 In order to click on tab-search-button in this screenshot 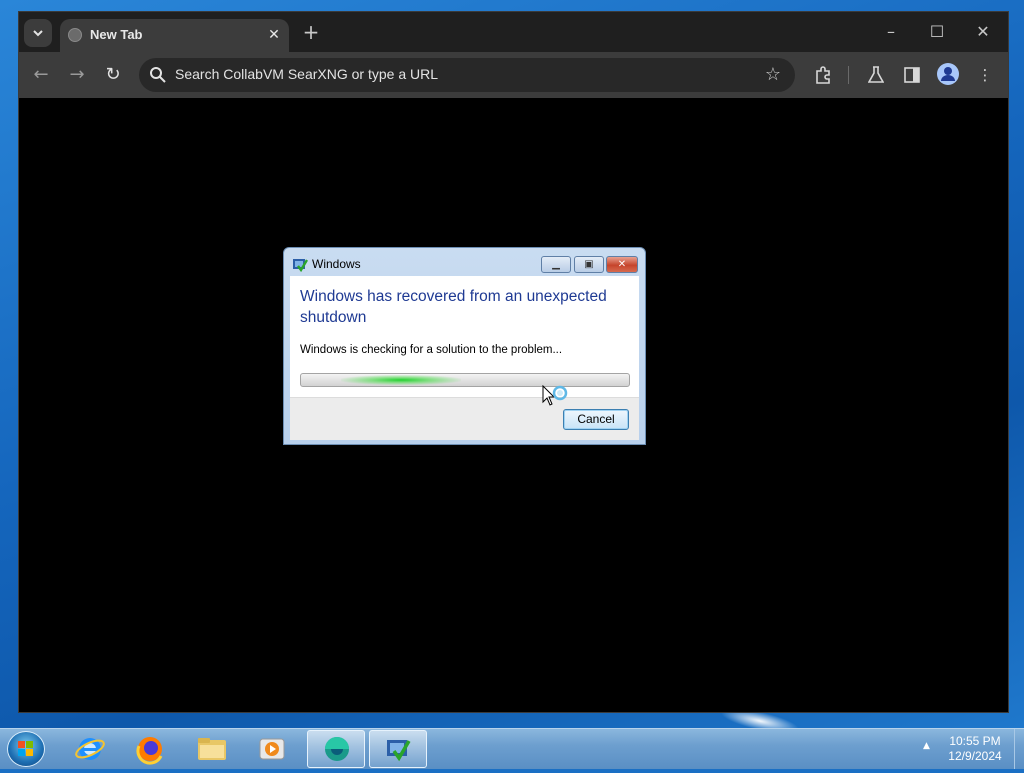, I will do `click(38, 33)`.